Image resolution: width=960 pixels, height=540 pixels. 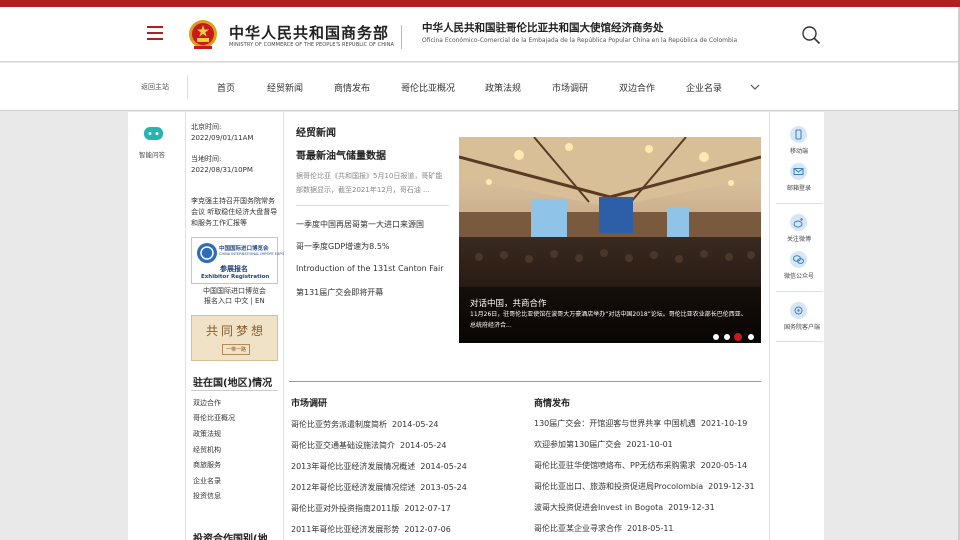 What do you see at coordinates (343, 246) in the screenshot?
I see `news-link: 哥一季度GDP增速为8.5%` at bounding box center [343, 246].